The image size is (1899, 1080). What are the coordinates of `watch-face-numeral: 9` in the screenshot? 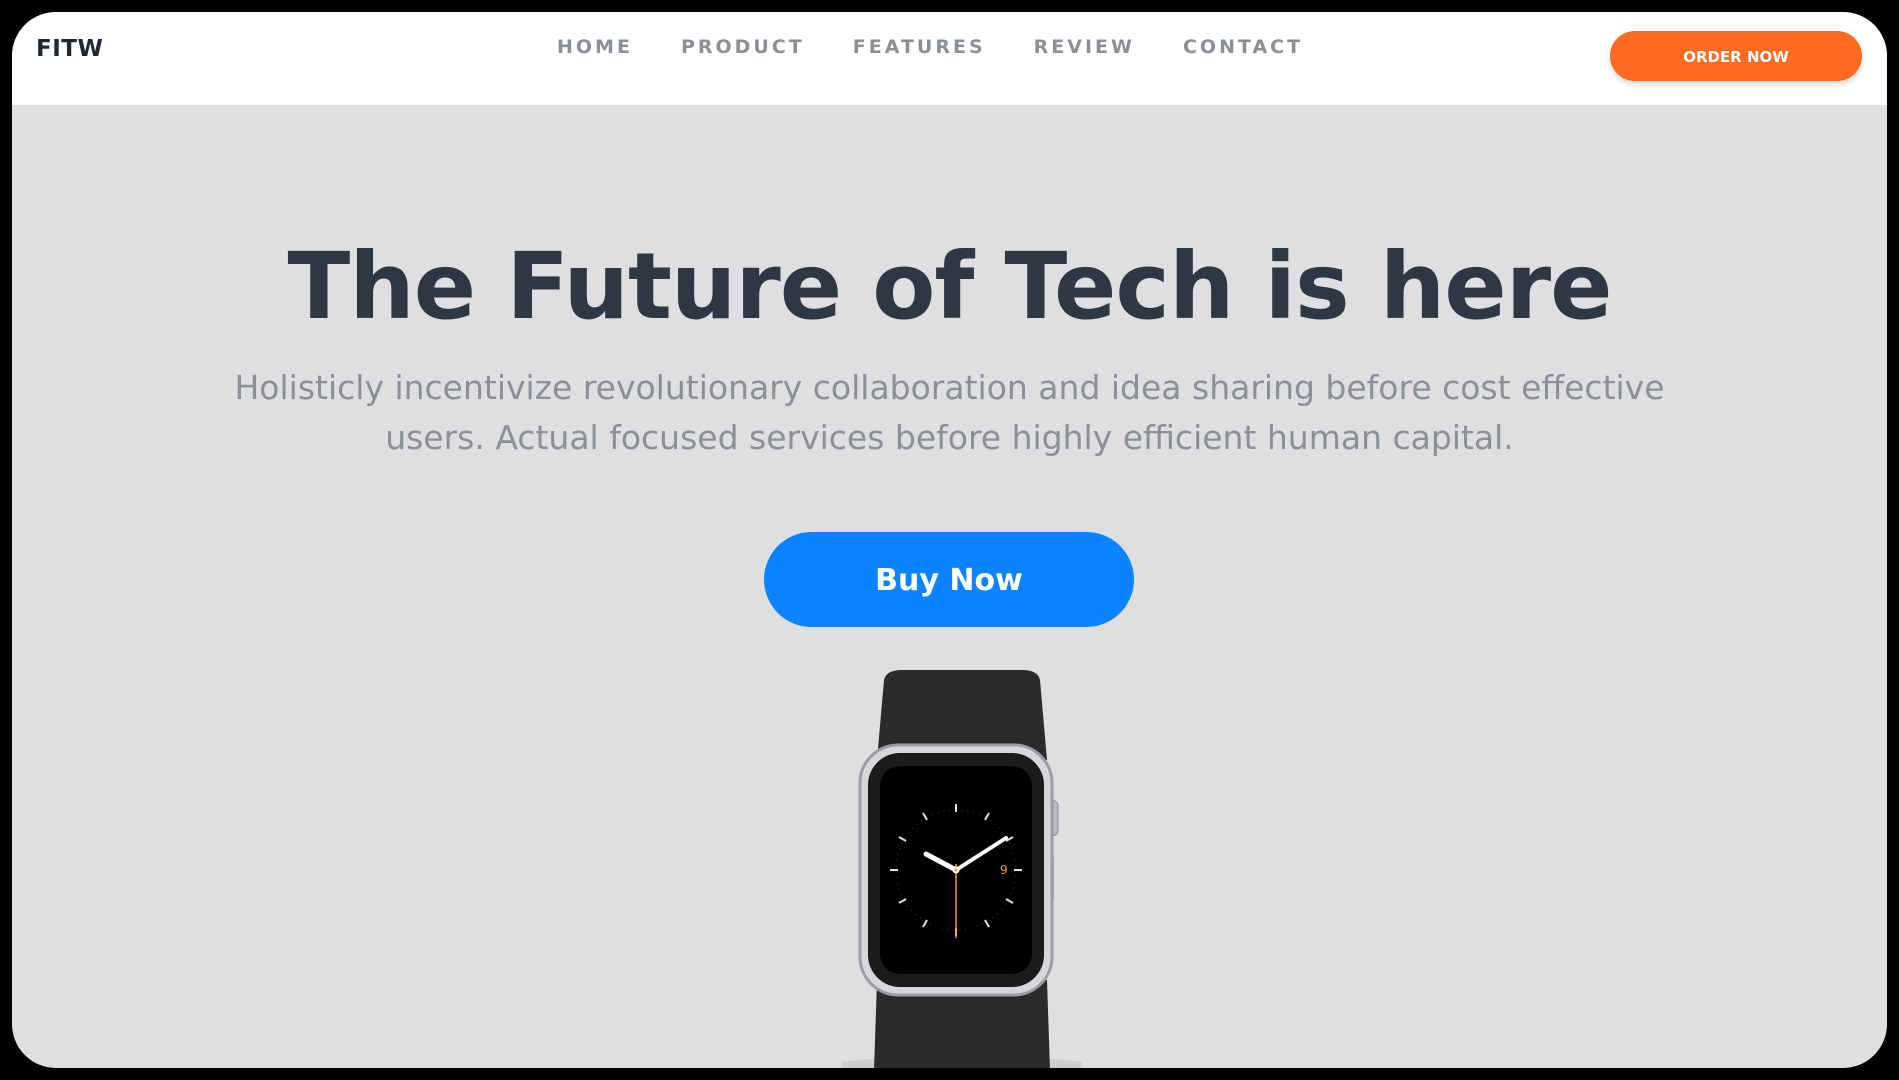 It's located at (1004, 870).